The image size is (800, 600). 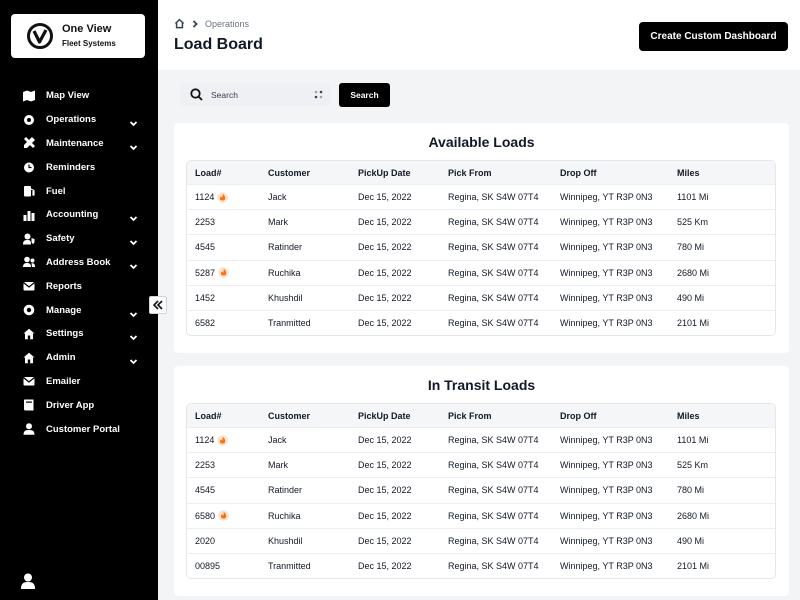 What do you see at coordinates (79, 263) in the screenshot?
I see `sidebar-item-address-book: Address Book` at bounding box center [79, 263].